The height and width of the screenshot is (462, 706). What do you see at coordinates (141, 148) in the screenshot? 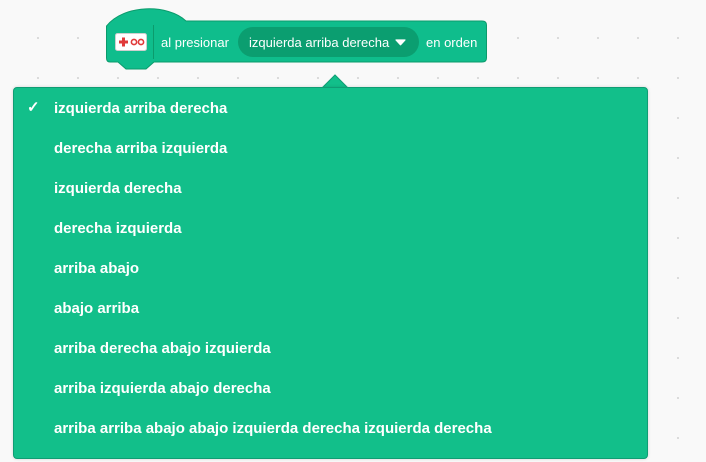
I see `menu-item-label: derecha arriba izquierda` at bounding box center [141, 148].